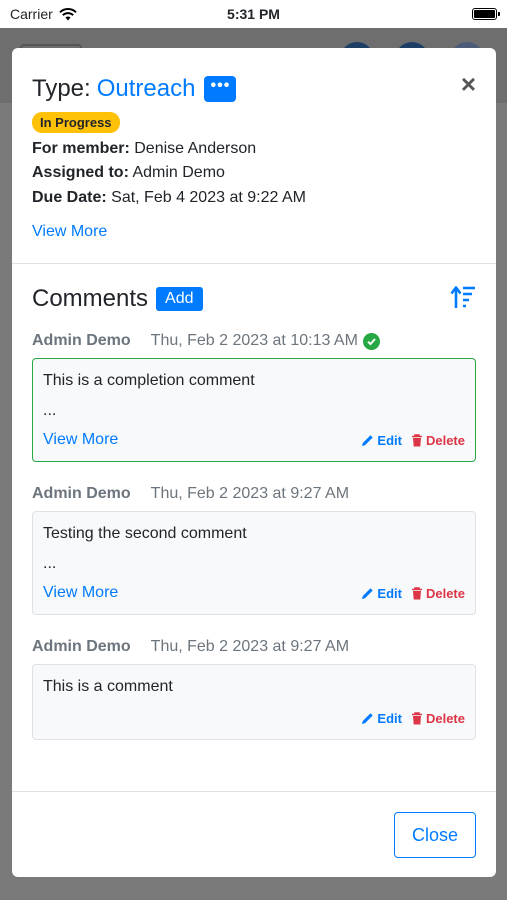 This screenshot has height=900, width=507. What do you see at coordinates (254, 834) in the screenshot?
I see `modal-footer: Close` at bounding box center [254, 834].